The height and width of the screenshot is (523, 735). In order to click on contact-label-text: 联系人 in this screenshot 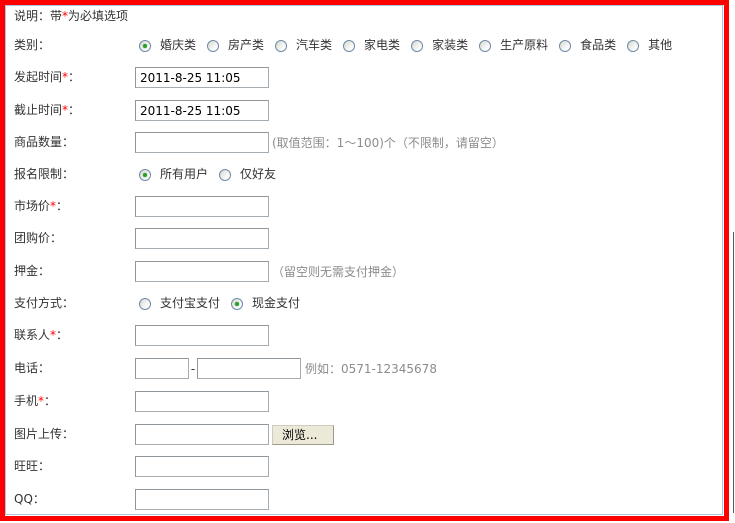, I will do `click(32, 335)`.